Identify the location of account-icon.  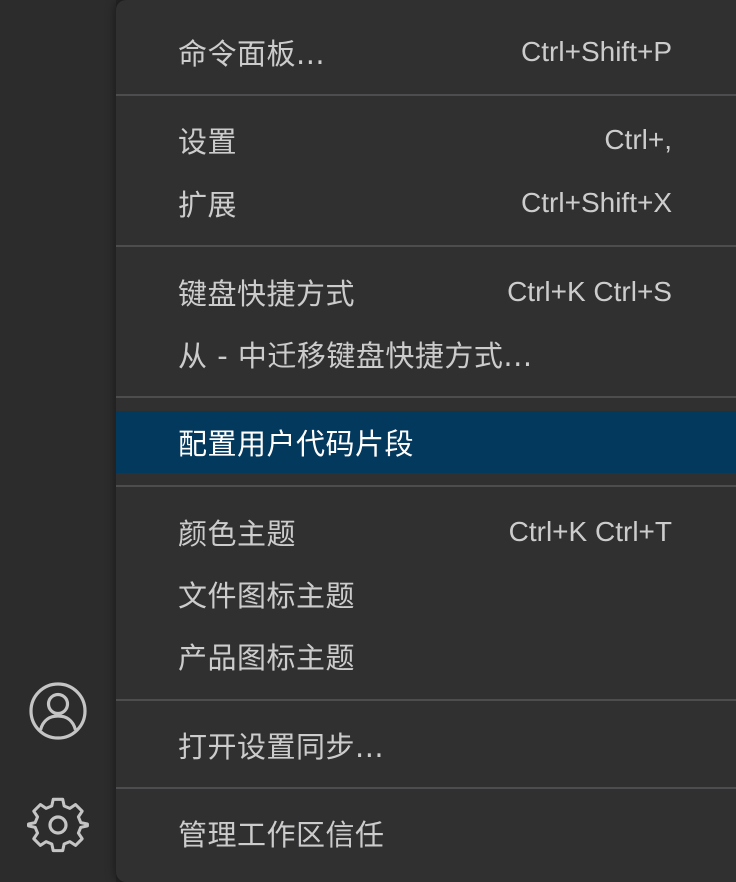
(58, 711).